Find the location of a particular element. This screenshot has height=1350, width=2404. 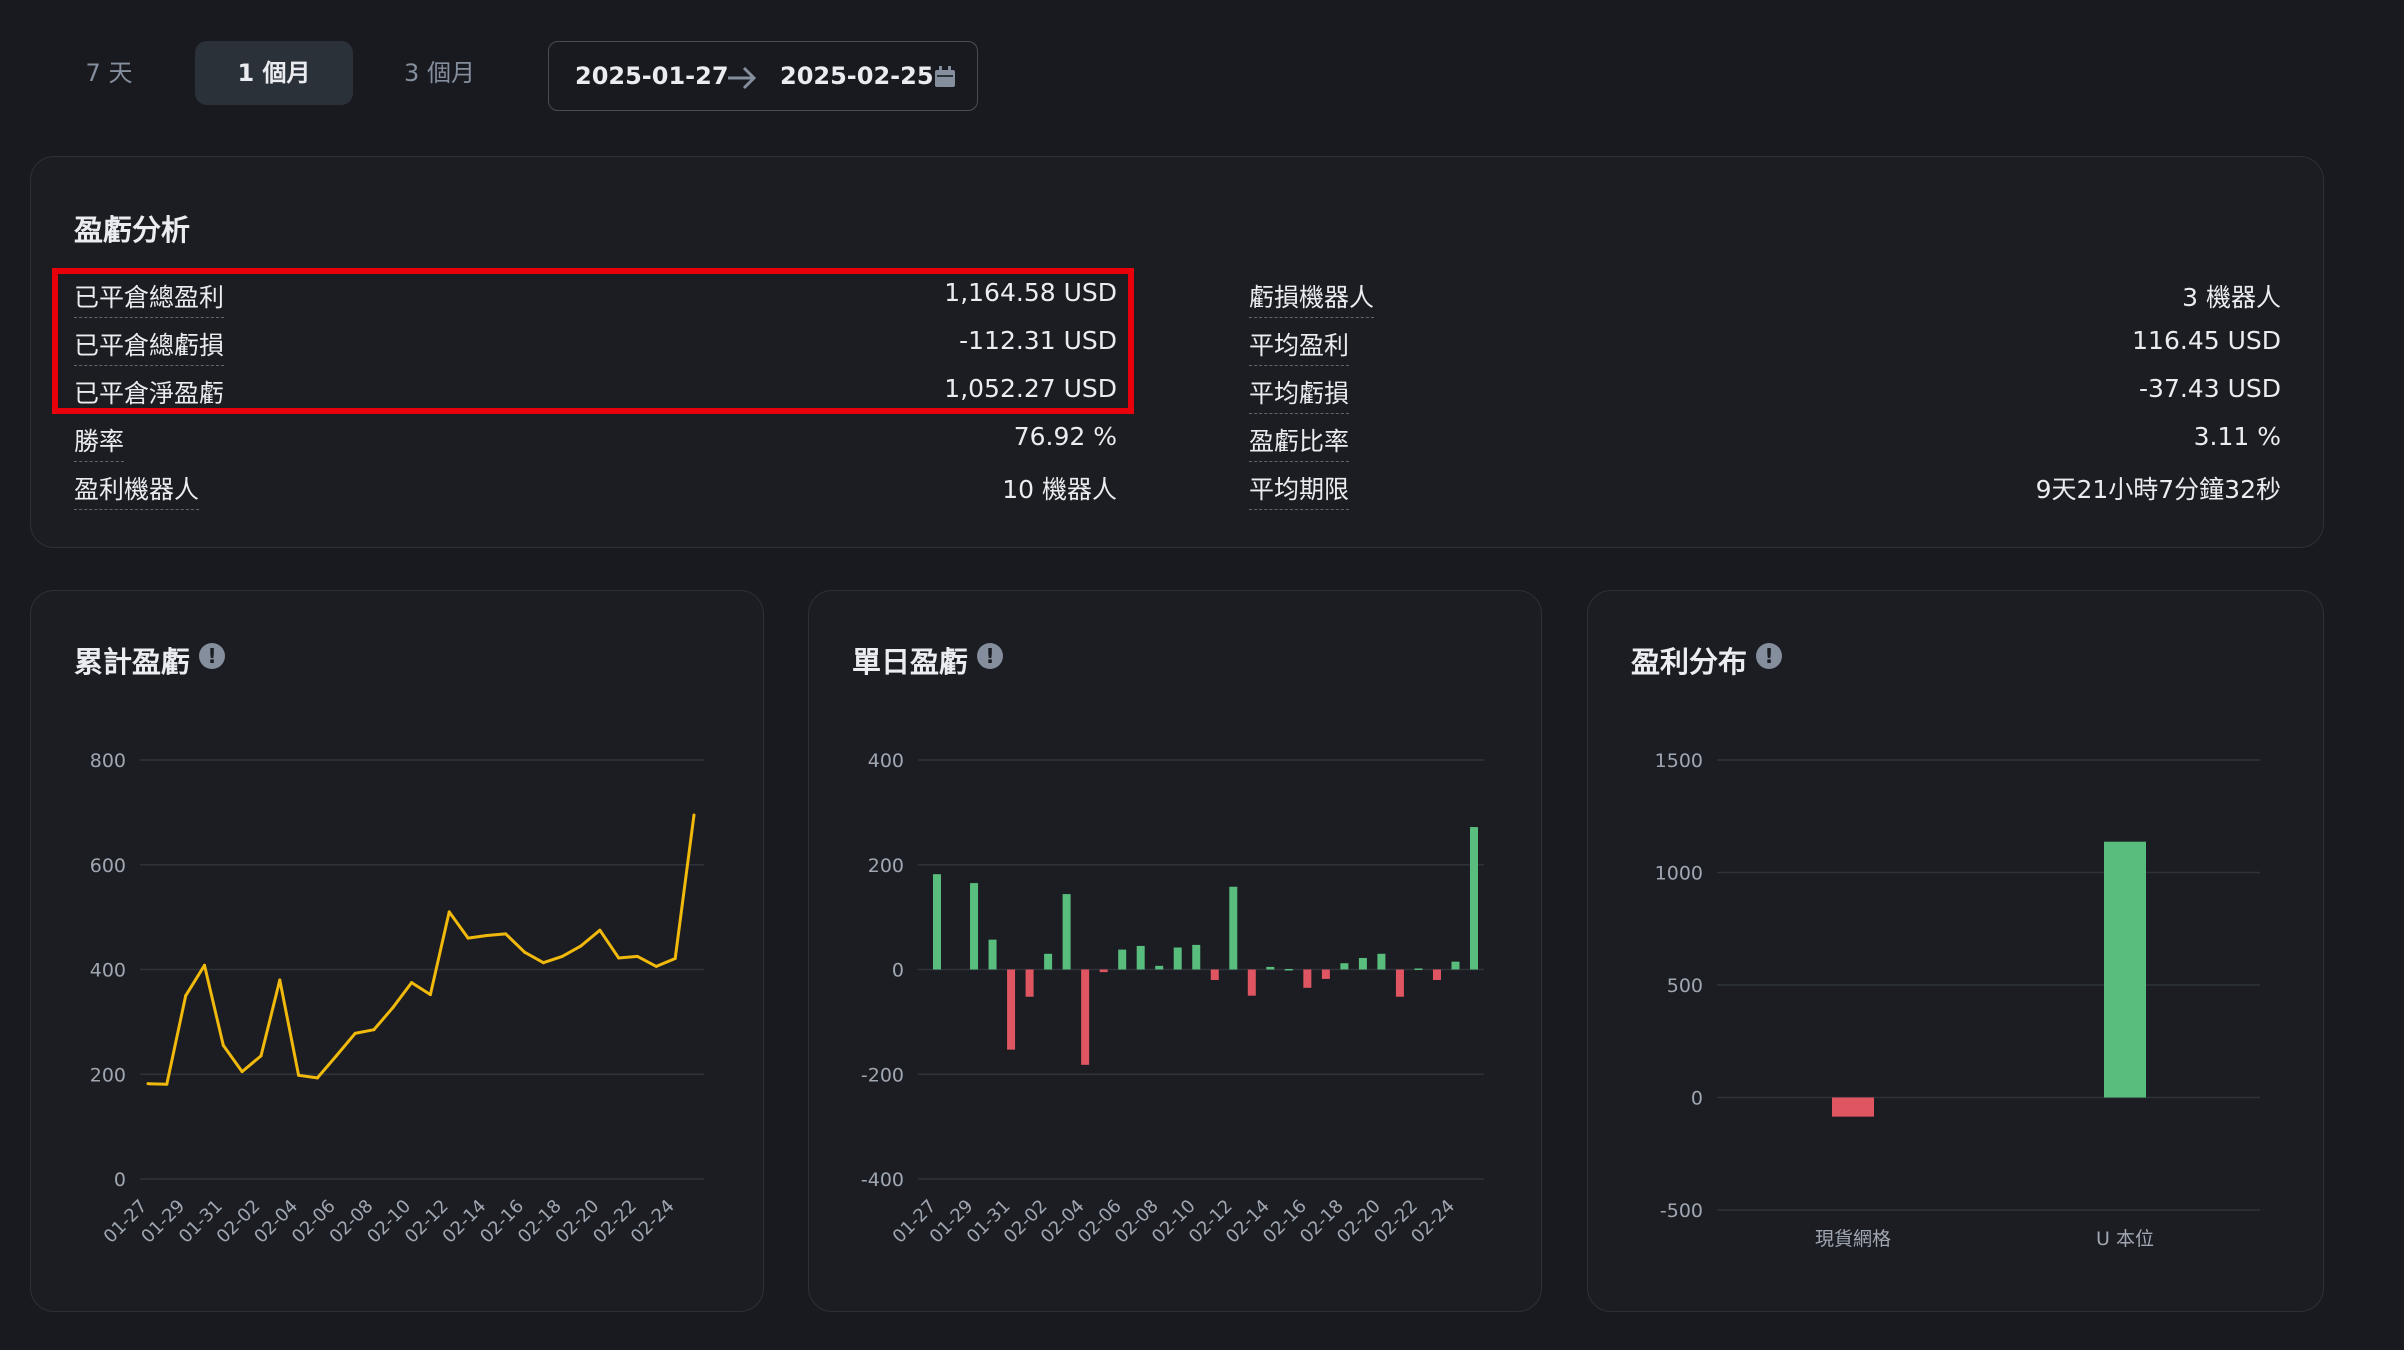

y-tick-label: 1500 is located at coordinates (1679, 761).